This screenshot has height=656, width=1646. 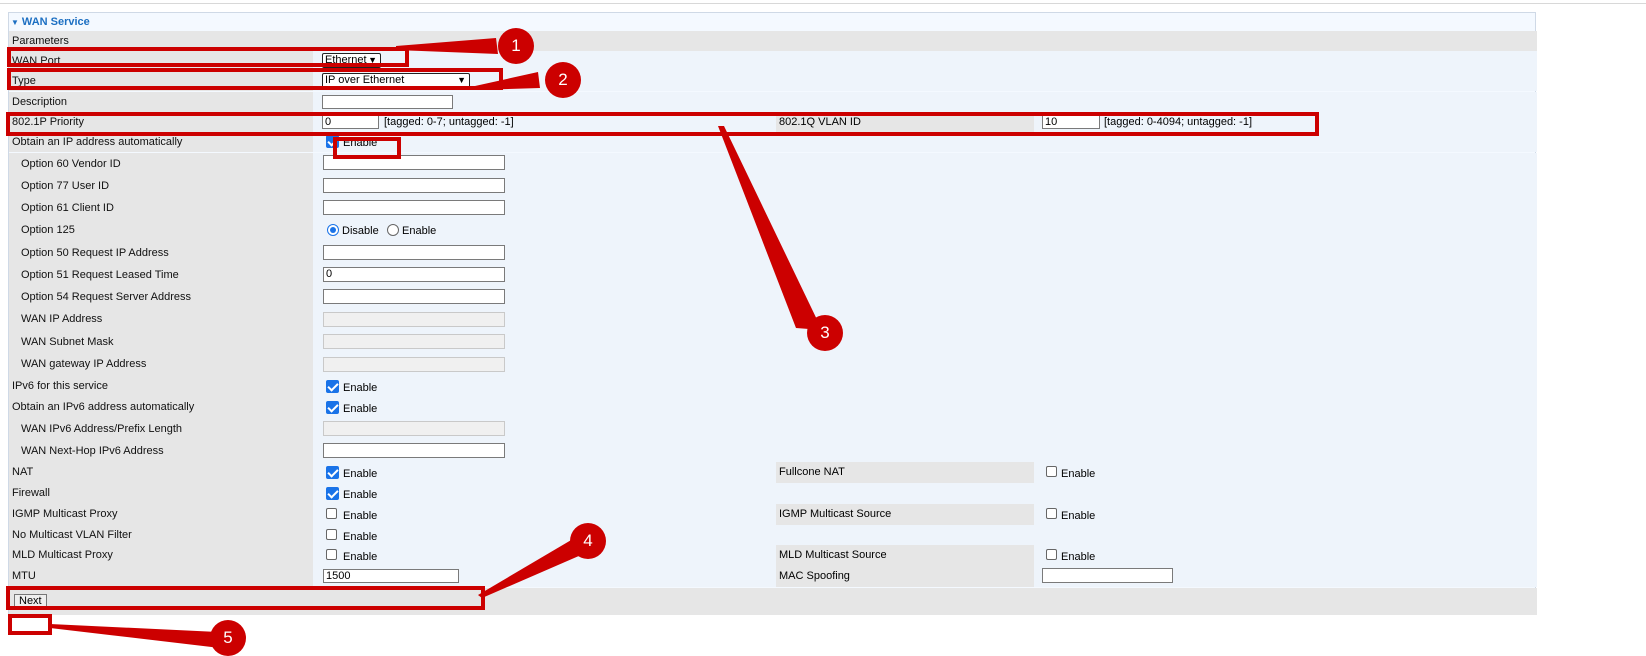 What do you see at coordinates (367, 148) in the screenshot?
I see `highlight-obtain-ip` at bounding box center [367, 148].